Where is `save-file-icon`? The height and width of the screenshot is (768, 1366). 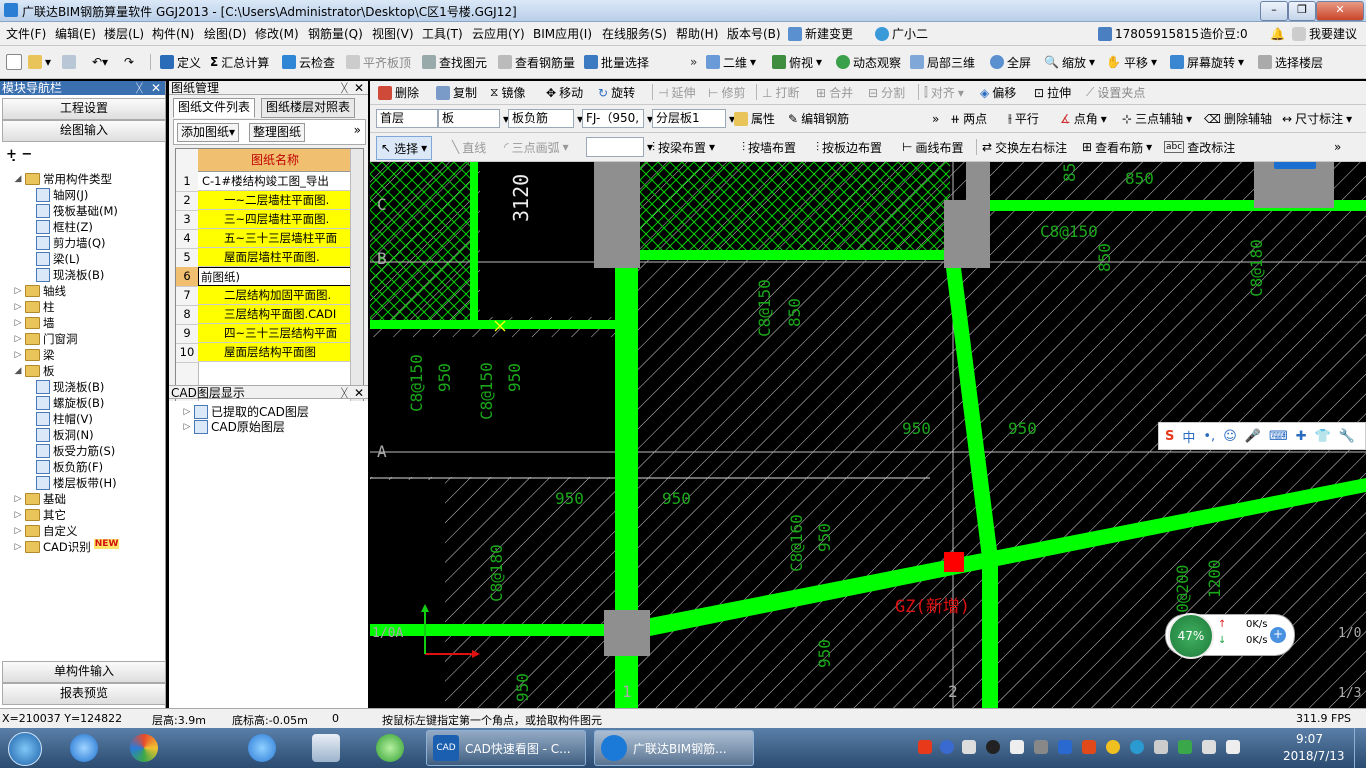
save-file-icon is located at coordinates (69, 62).